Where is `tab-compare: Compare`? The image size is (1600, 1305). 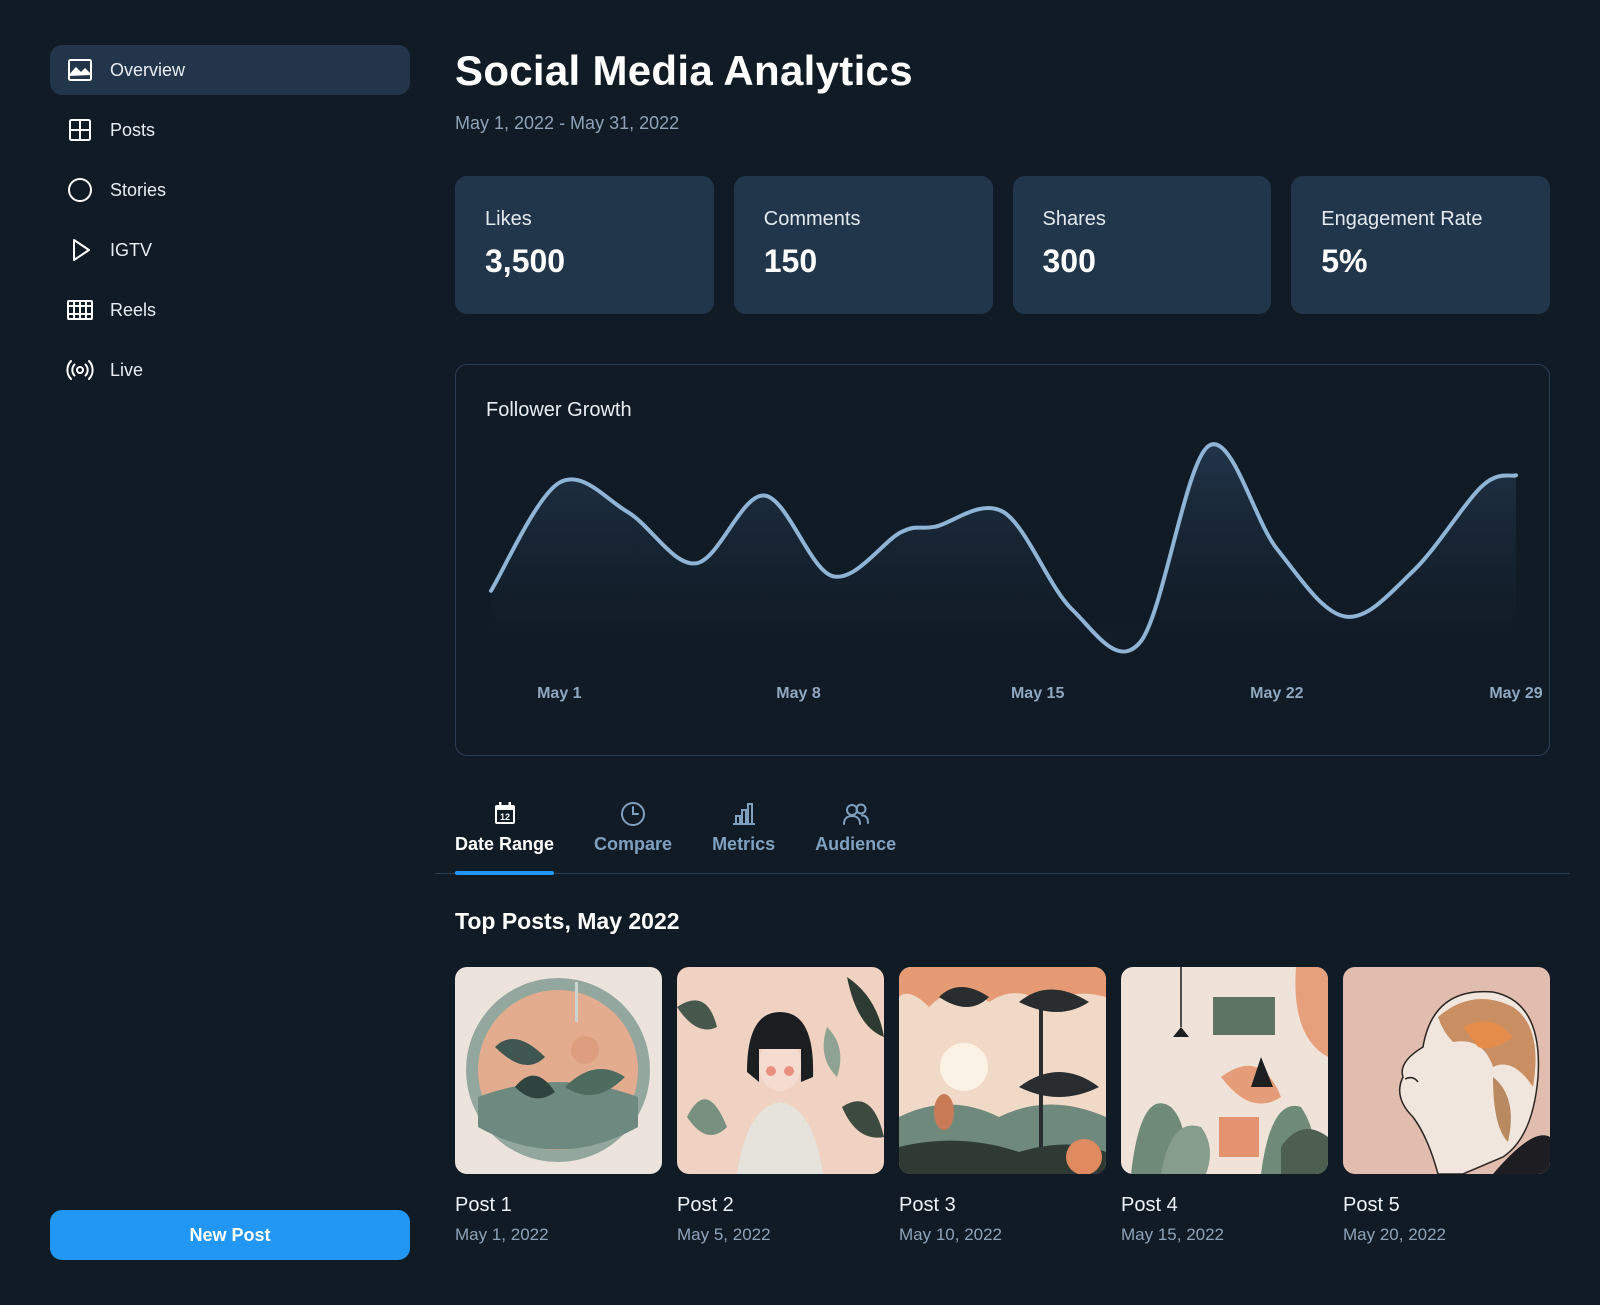
tab-compare: Compare is located at coordinates (633, 832).